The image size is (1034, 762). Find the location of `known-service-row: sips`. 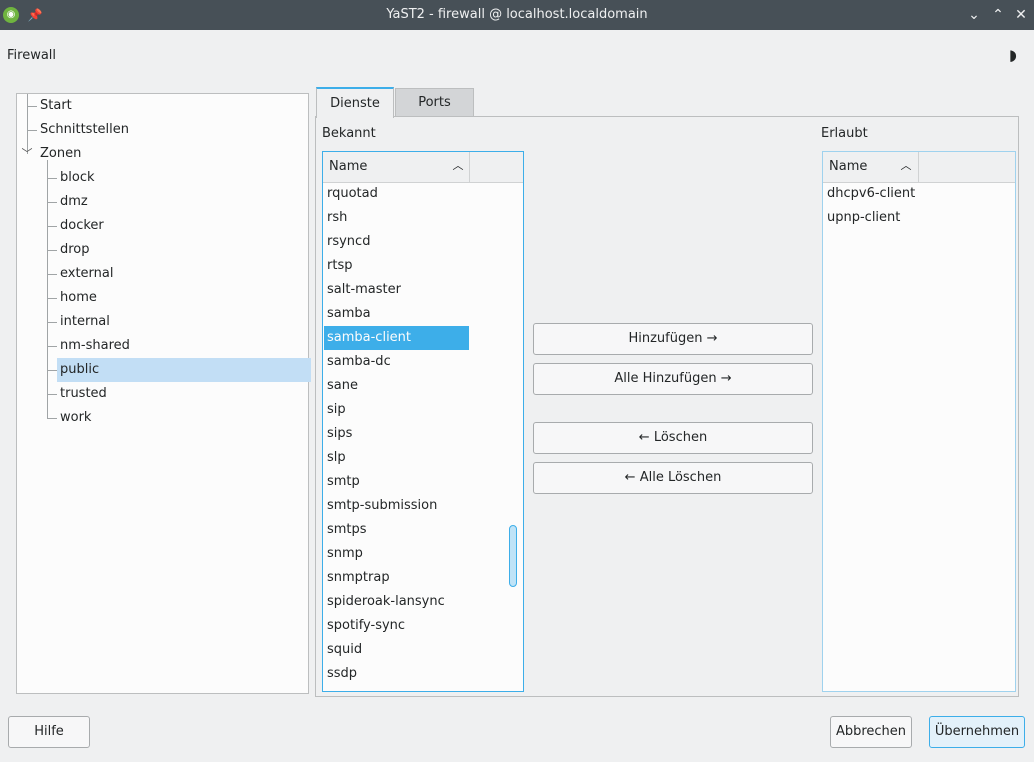

known-service-row: sips is located at coordinates (396, 434).